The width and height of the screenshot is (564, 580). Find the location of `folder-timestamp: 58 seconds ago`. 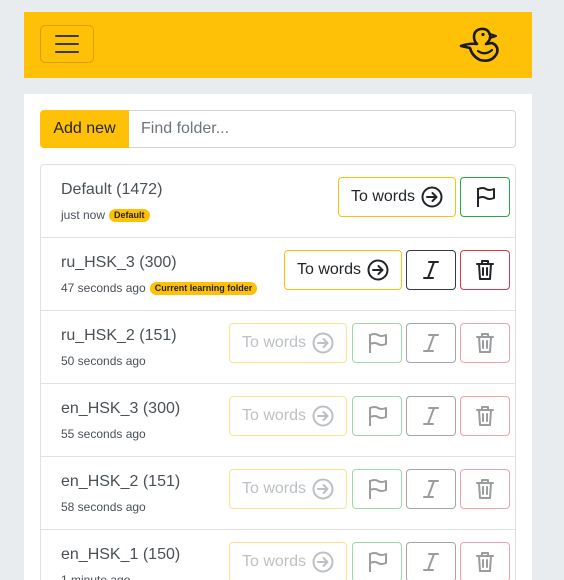

folder-timestamp: 58 seconds ago is located at coordinates (103, 507).